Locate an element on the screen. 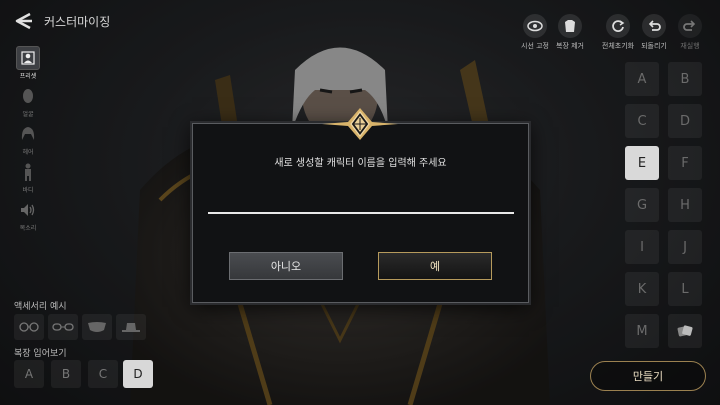 The height and width of the screenshot is (405, 720). tool-label: 재실행 is located at coordinates (690, 46).